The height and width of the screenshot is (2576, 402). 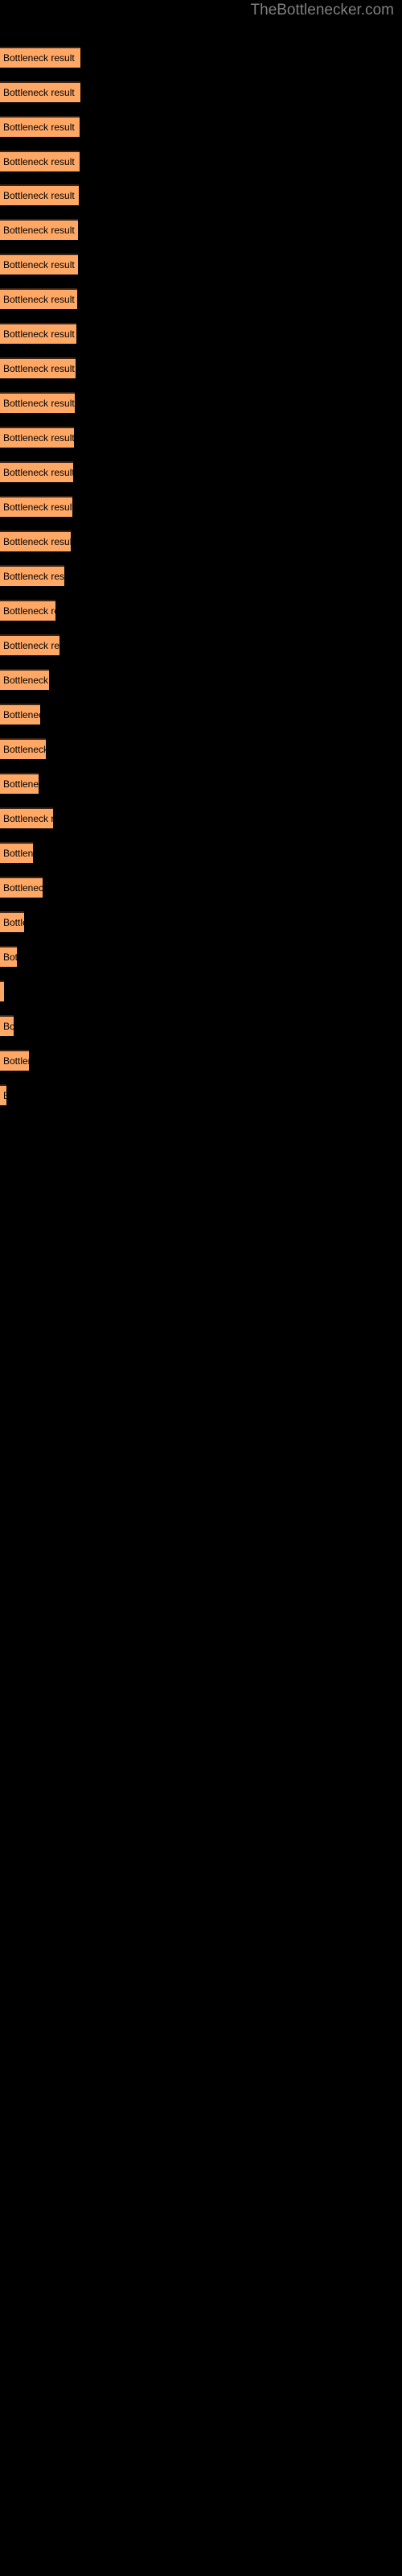 I want to click on bar-30: Bottleneck result, so click(x=14, y=1060).